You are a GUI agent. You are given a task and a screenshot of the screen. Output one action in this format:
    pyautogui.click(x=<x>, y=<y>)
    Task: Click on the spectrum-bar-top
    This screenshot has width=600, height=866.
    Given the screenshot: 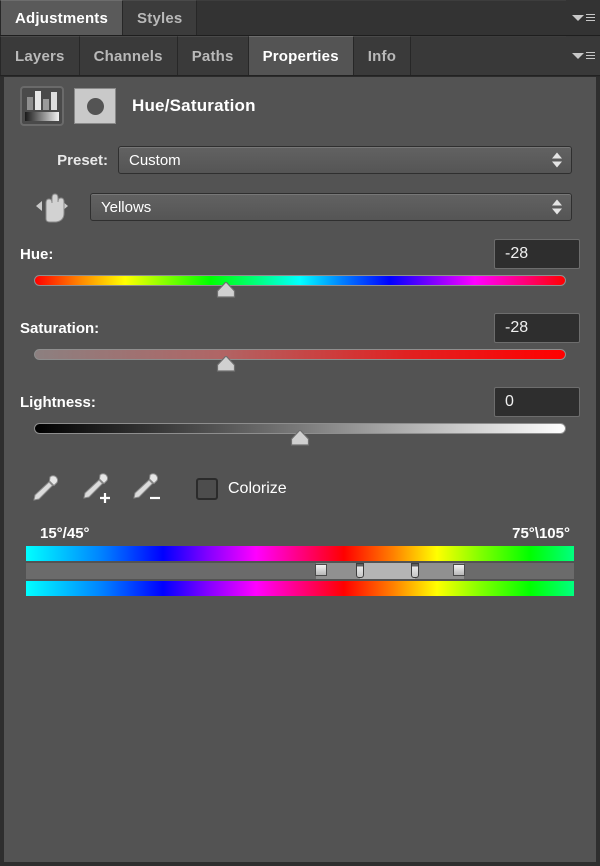 What is the action you would take?
    pyautogui.click(x=300, y=553)
    